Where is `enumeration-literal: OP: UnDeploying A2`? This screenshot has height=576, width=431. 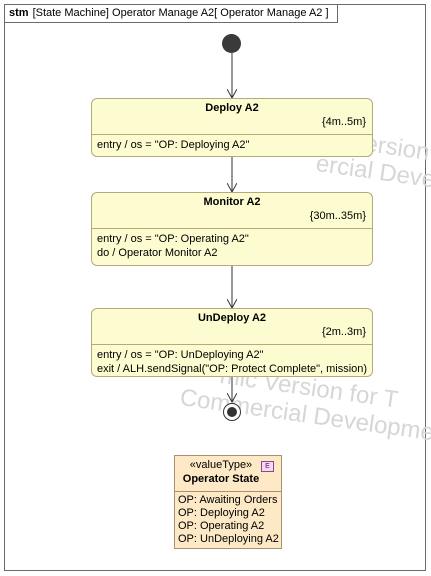 enumeration-literal: OP: UnDeploying A2 is located at coordinates (228, 539).